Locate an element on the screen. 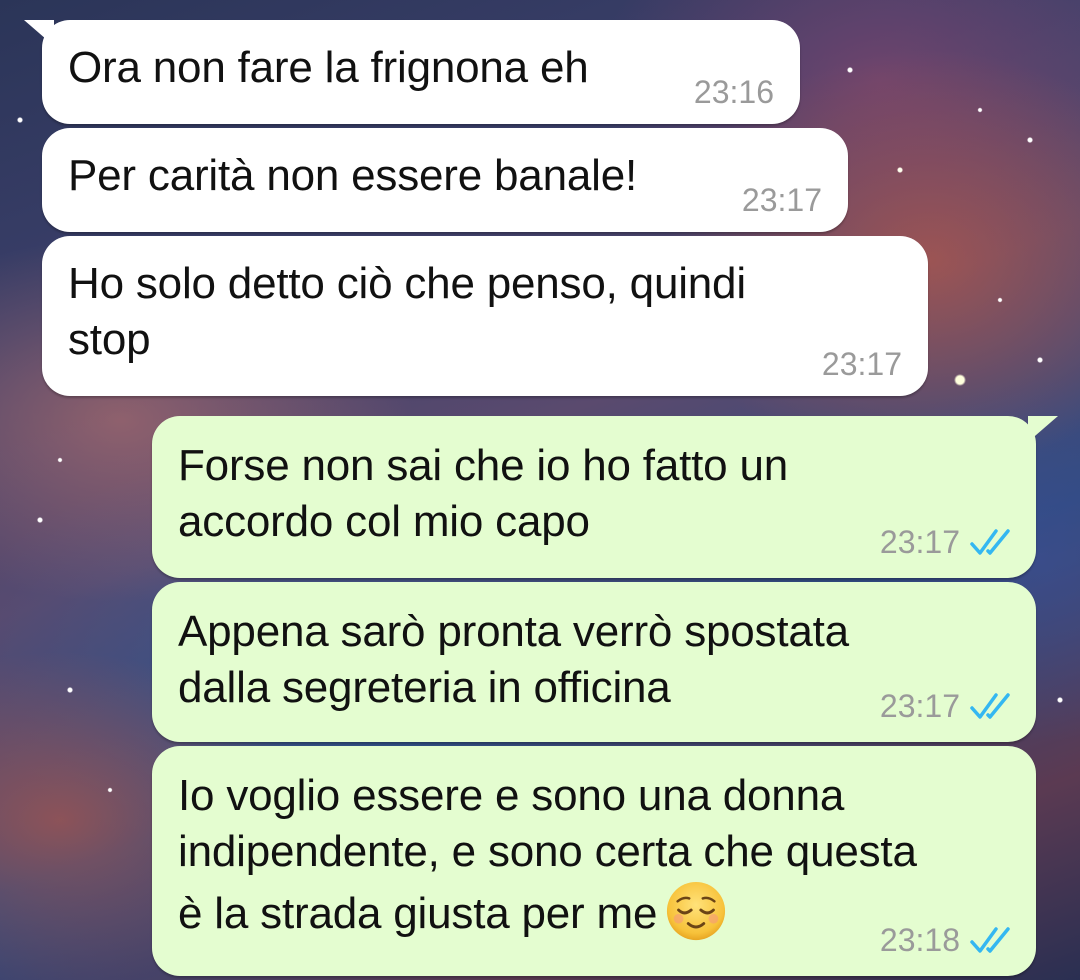 This screenshot has height=980, width=1080. message-line: Io voglio essere e sono una donna is located at coordinates (511, 795).